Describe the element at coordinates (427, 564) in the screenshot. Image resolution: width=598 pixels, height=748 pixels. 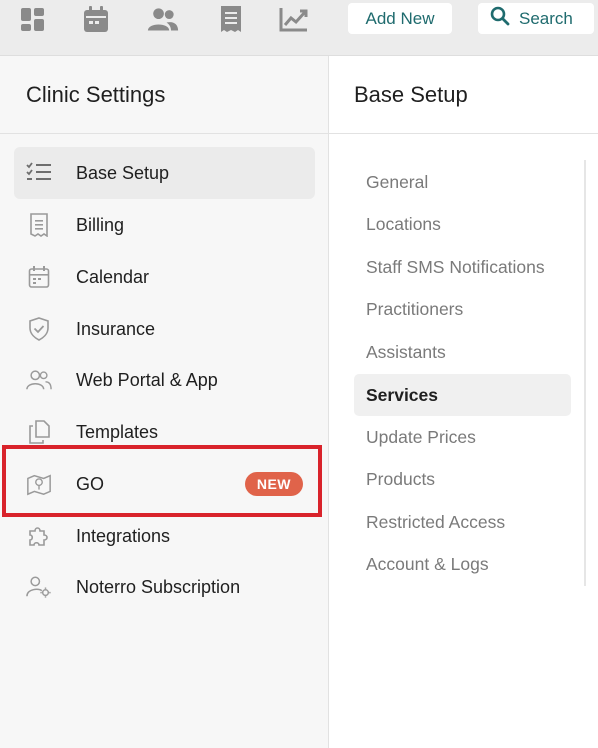
I see `subnav-item-label: Account & Logs` at that location.